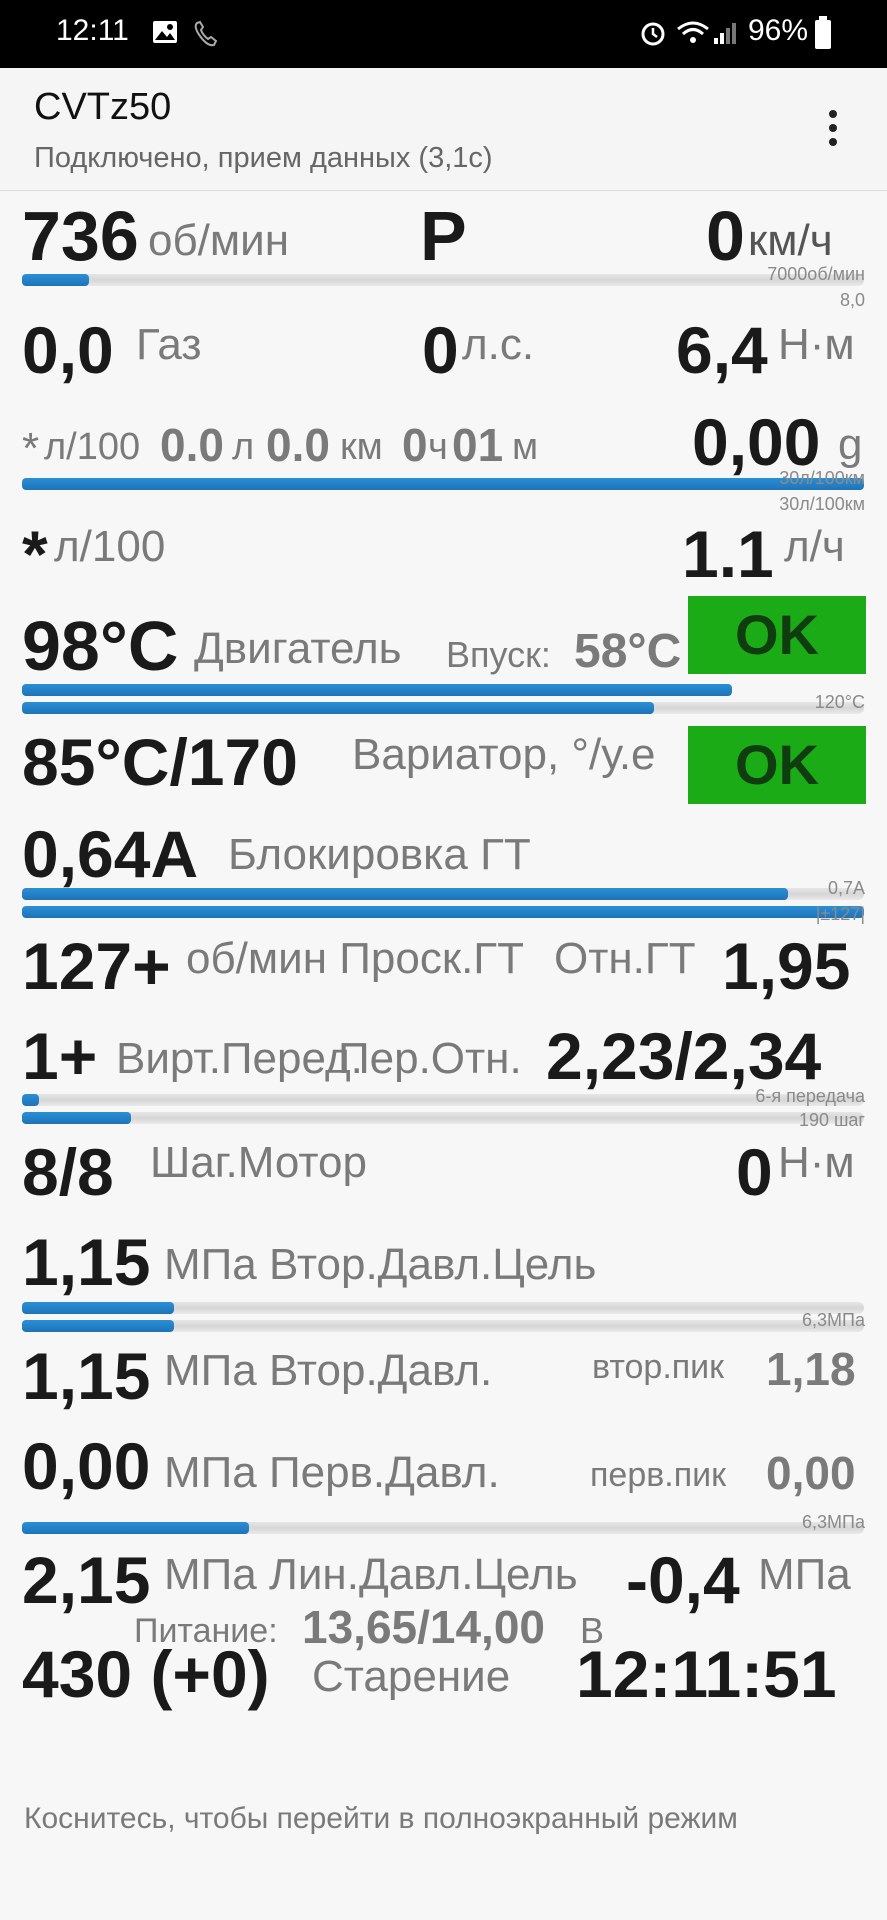 The height and width of the screenshot is (1920, 887). Describe the element at coordinates (804, 1574) in the screenshot. I see `line-delta-unit: МПа` at that location.